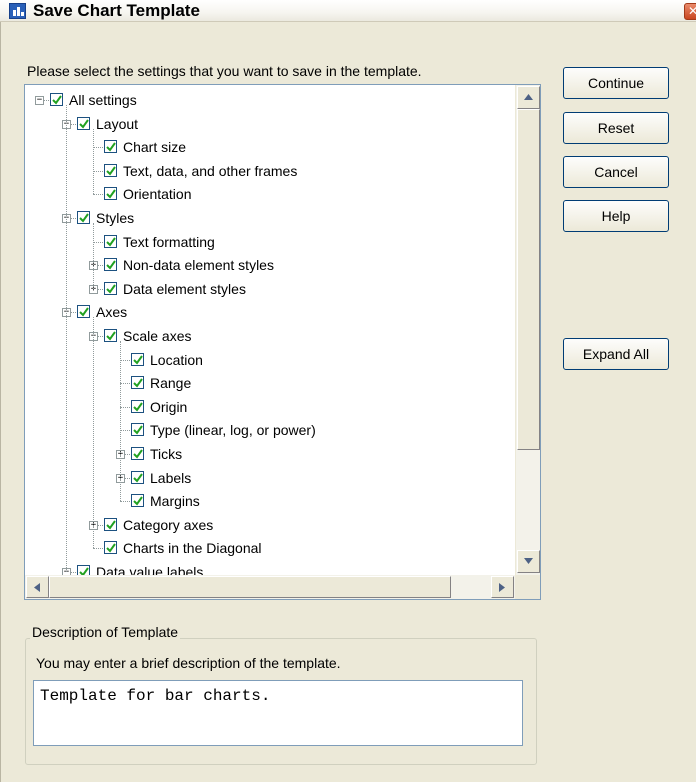 This screenshot has width=696, height=782. I want to click on description-textarea: Template for bar charts., so click(278, 713).